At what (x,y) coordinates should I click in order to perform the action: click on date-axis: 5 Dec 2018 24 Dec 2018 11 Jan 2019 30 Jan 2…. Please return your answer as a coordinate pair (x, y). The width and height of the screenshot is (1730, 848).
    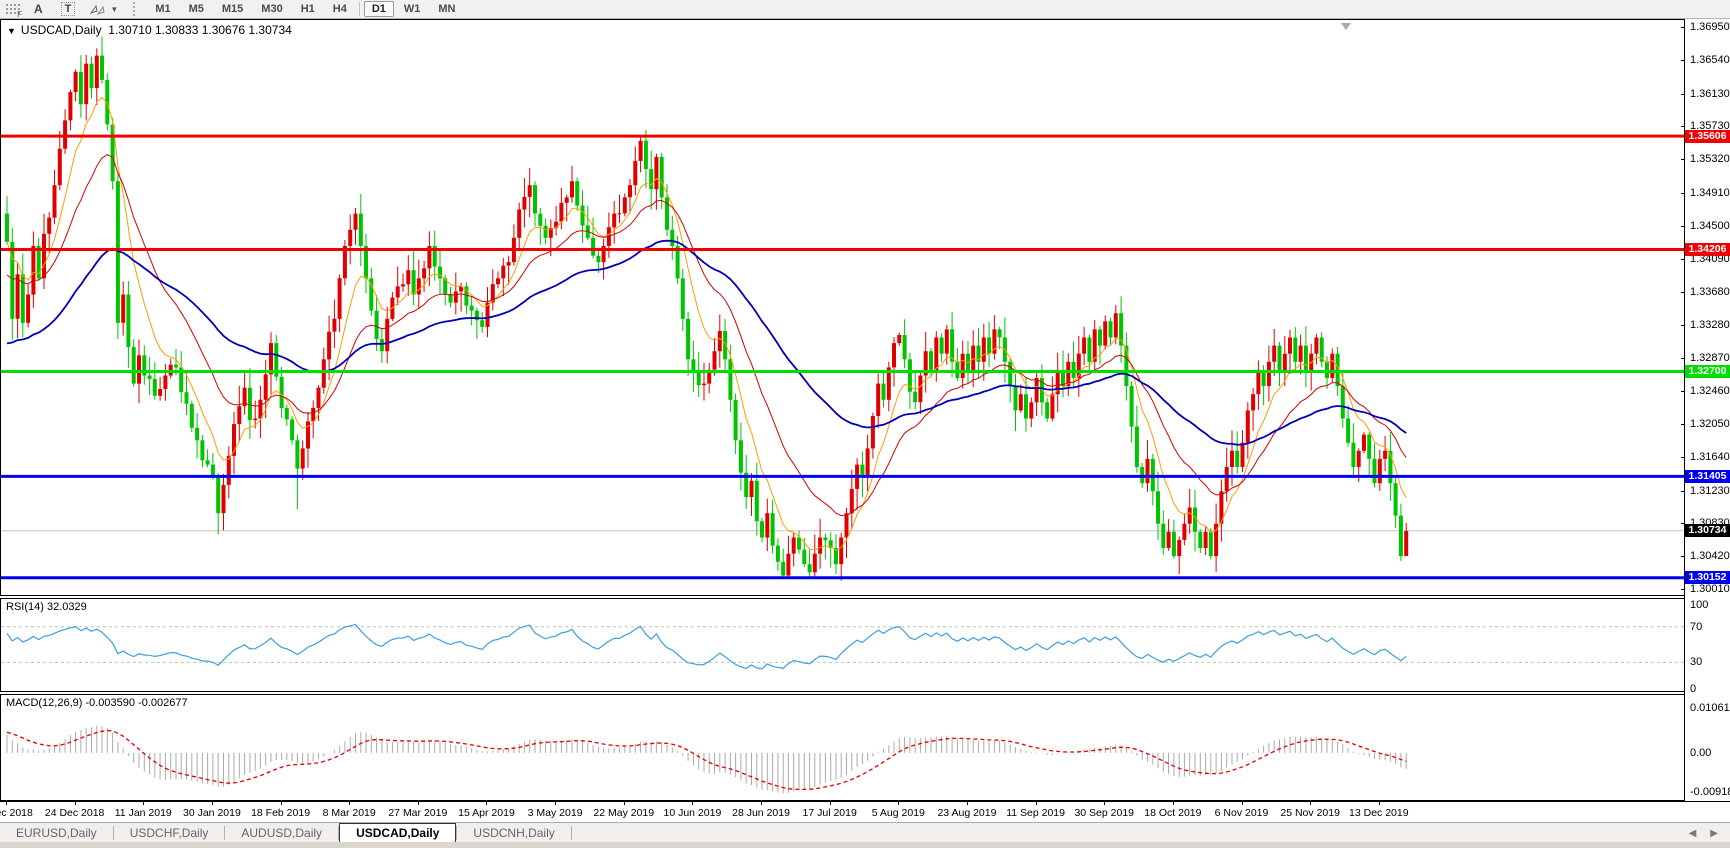
    Looking at the image, I should click on (865, 812).